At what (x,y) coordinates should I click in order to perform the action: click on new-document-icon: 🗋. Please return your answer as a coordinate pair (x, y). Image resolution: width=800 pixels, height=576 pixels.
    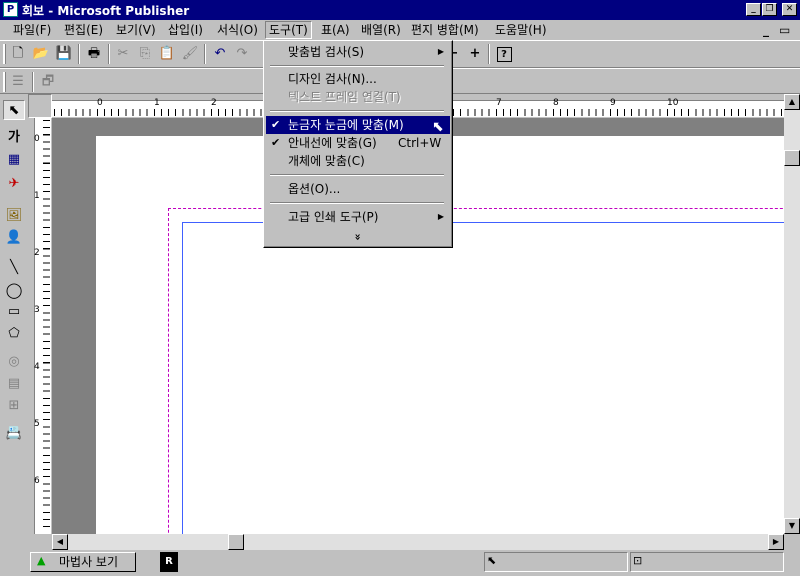
    Looking at the image, I should click on (18, 54).